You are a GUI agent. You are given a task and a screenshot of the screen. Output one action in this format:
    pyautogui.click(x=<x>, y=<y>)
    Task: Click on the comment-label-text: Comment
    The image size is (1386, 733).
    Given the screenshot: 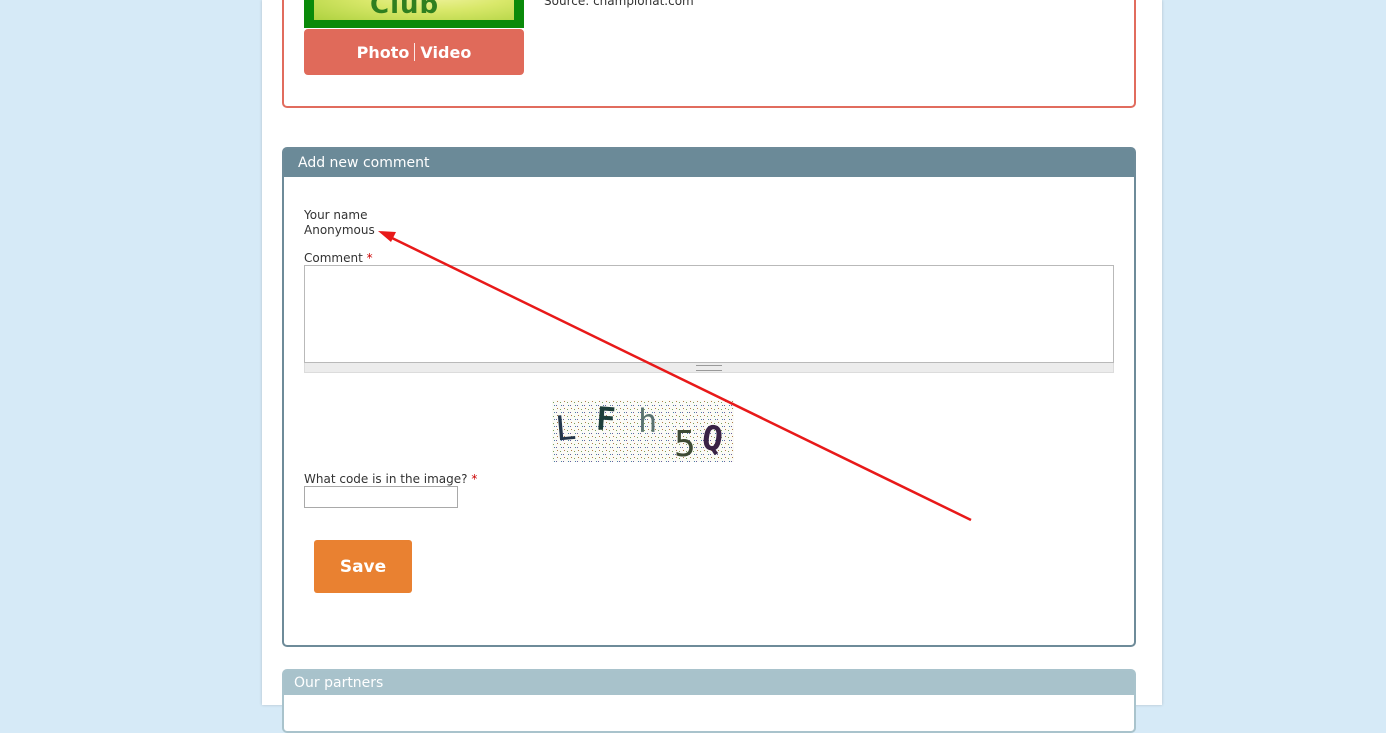 What is the action you would take?
    pyautogui.click(x=333, y=258)
    